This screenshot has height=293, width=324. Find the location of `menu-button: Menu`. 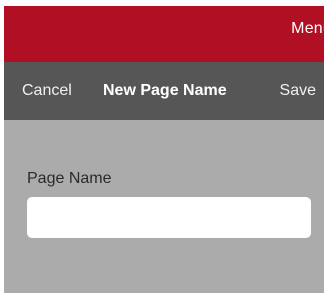

menu-button: Menu is located at coordinates (307, 29).